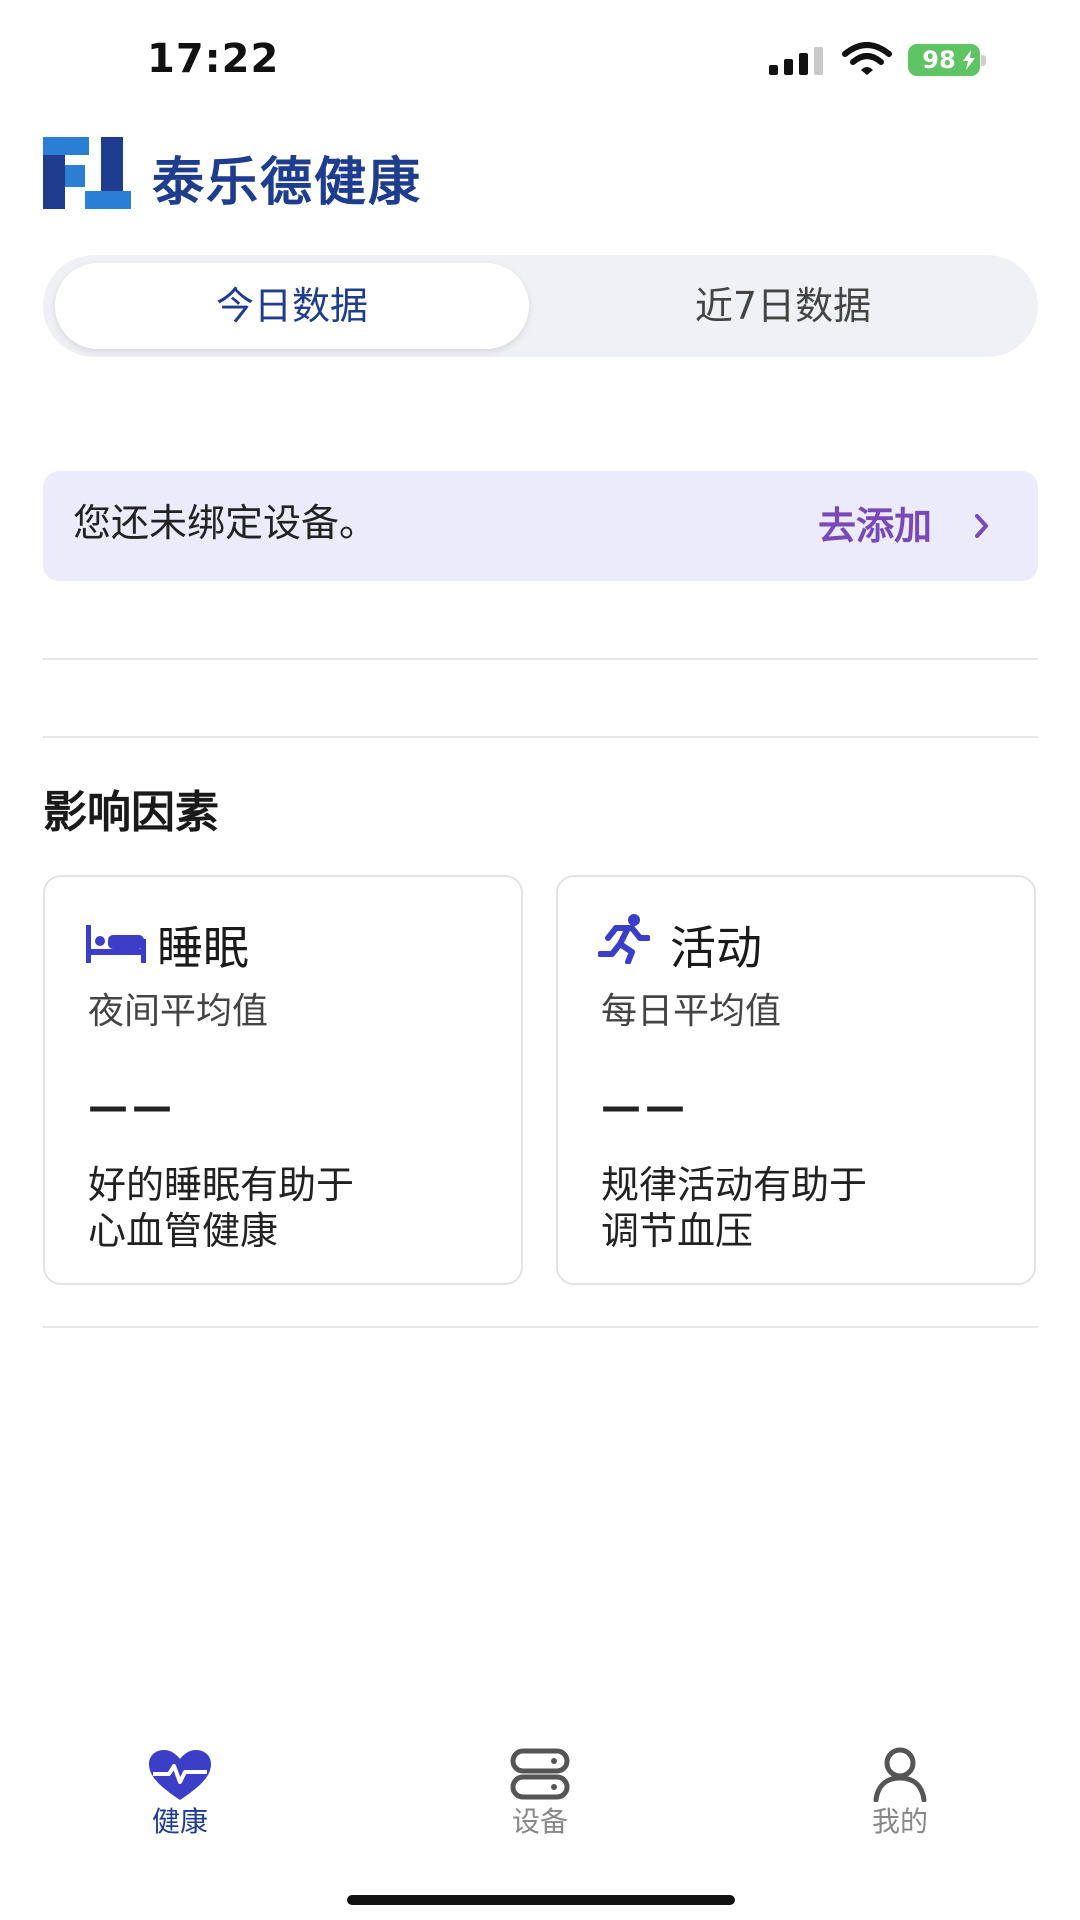 This screenshot has height=1920, width=1080. Describe the element at coordinates (132, 1107) in the screenshot. I see `sleep-card-value: ——` at that location.